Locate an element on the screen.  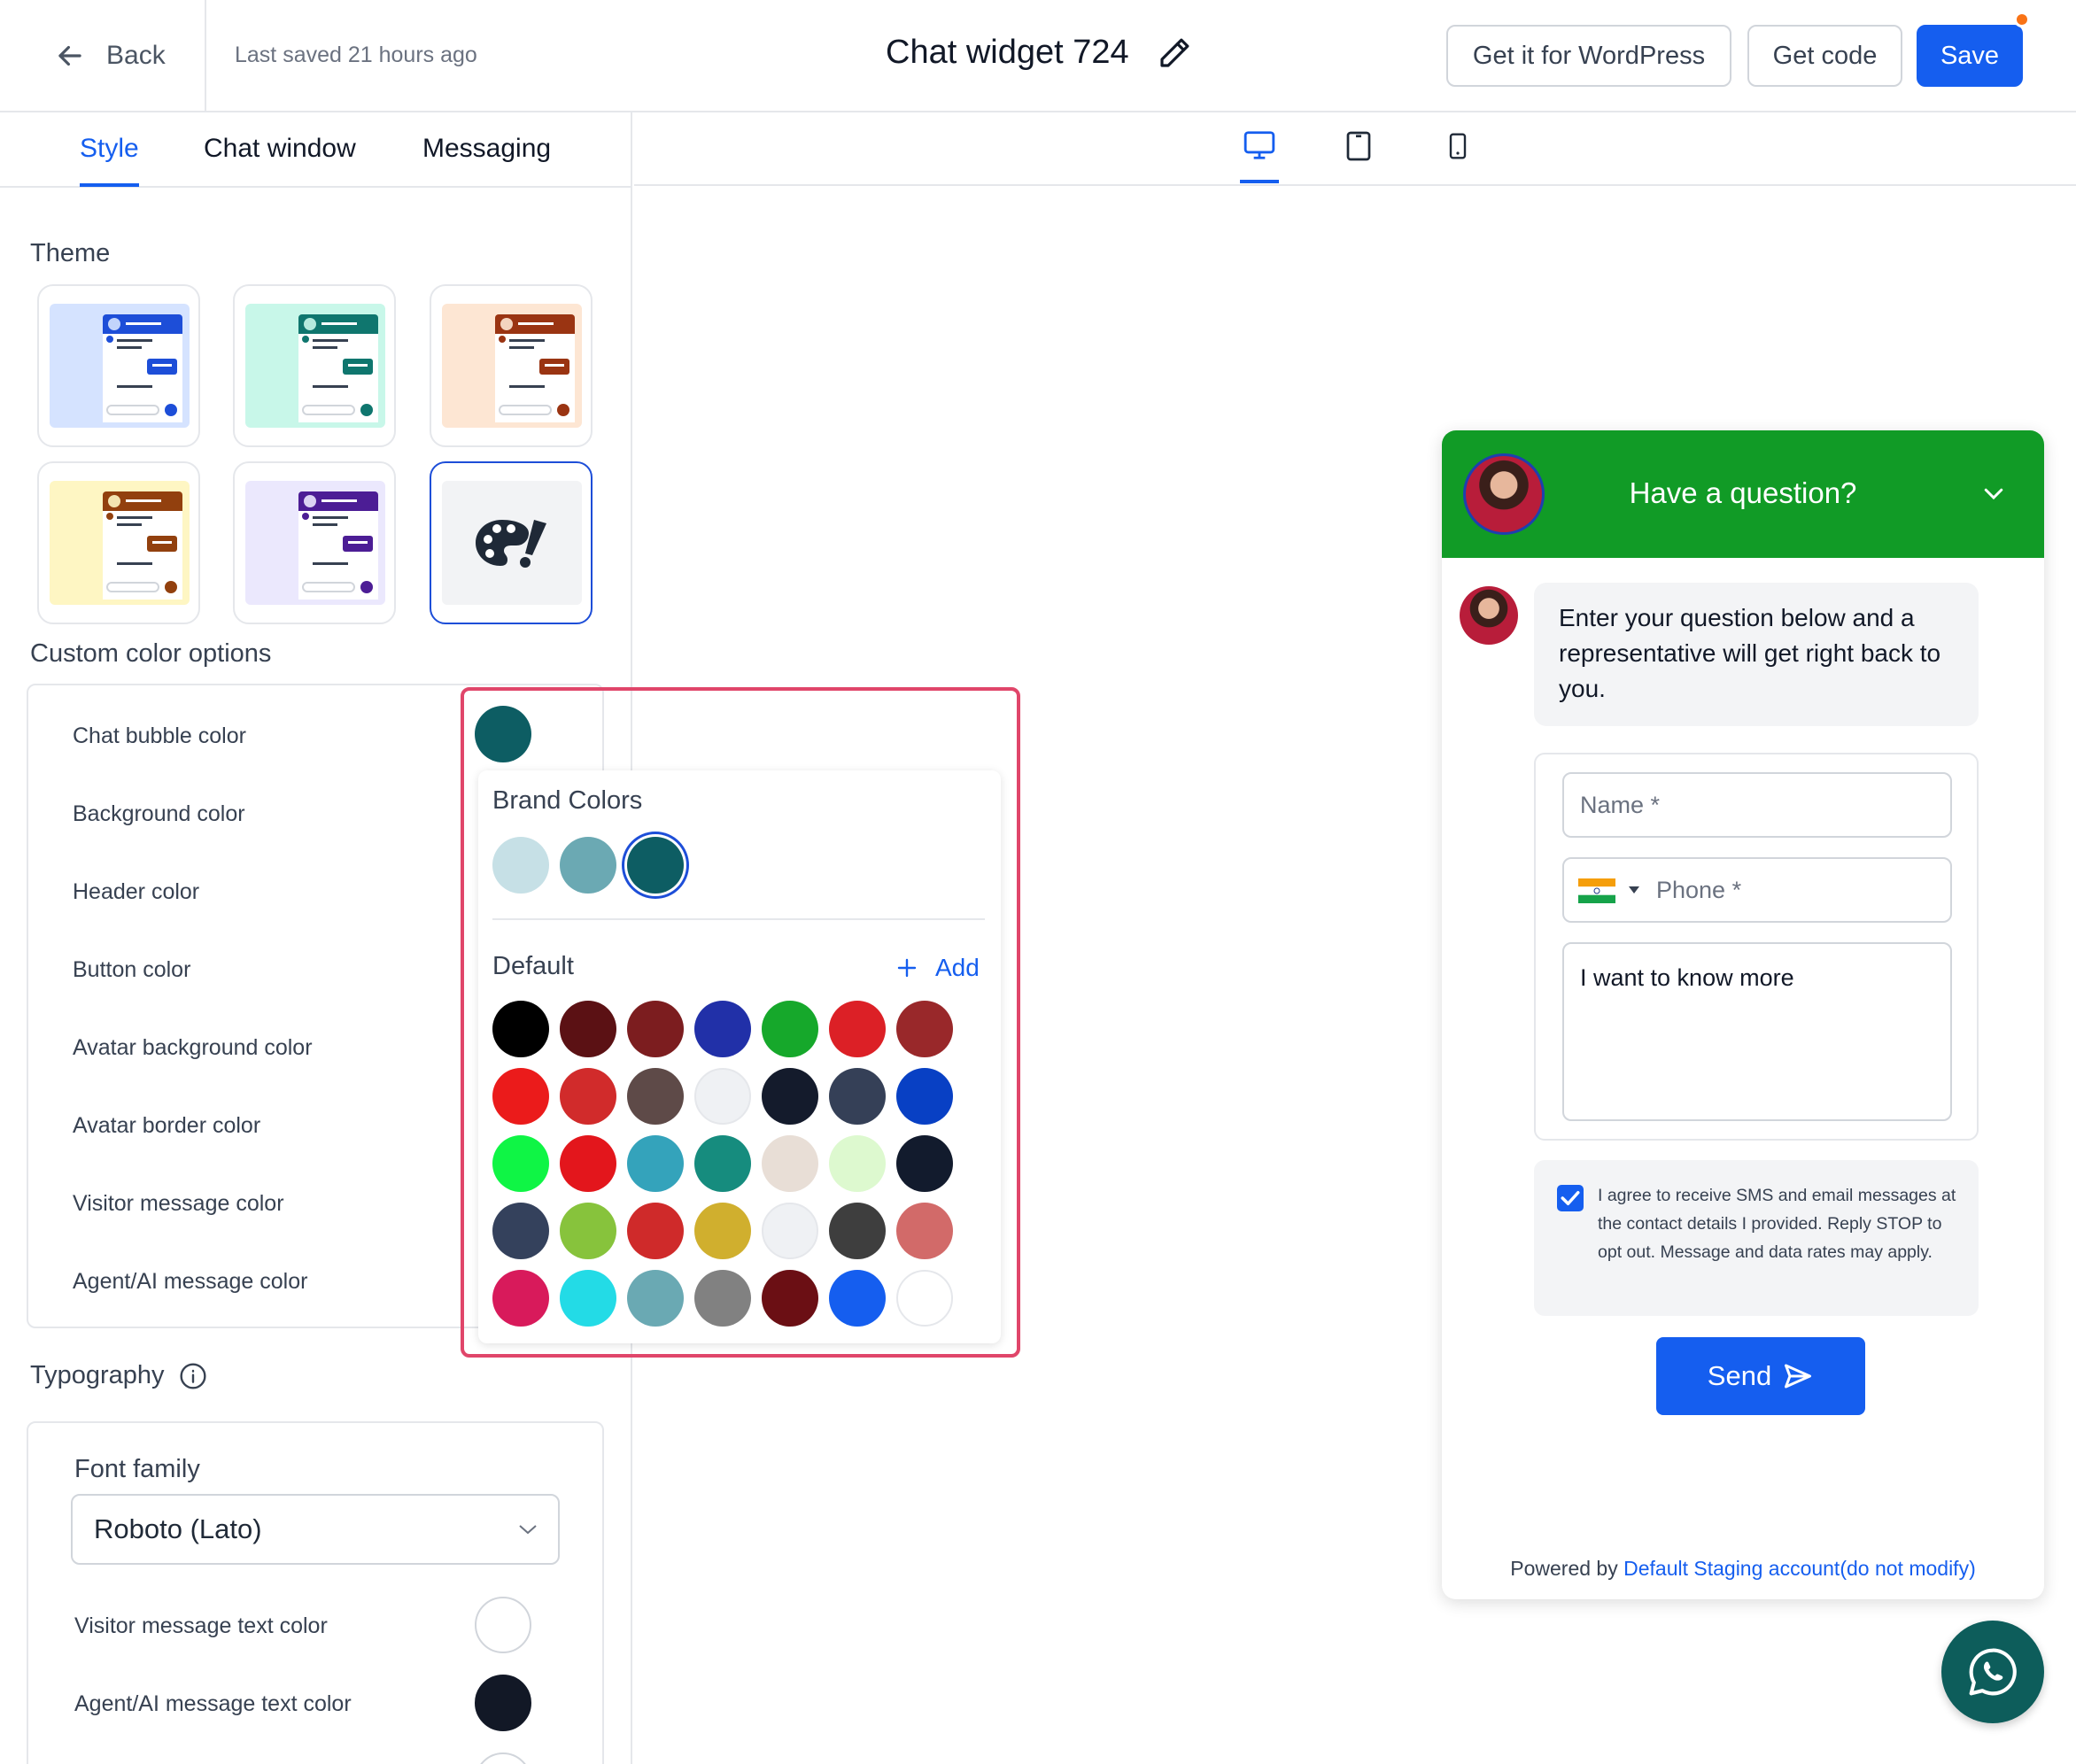
tablet-view-button is located at coordinates (1358, 155).